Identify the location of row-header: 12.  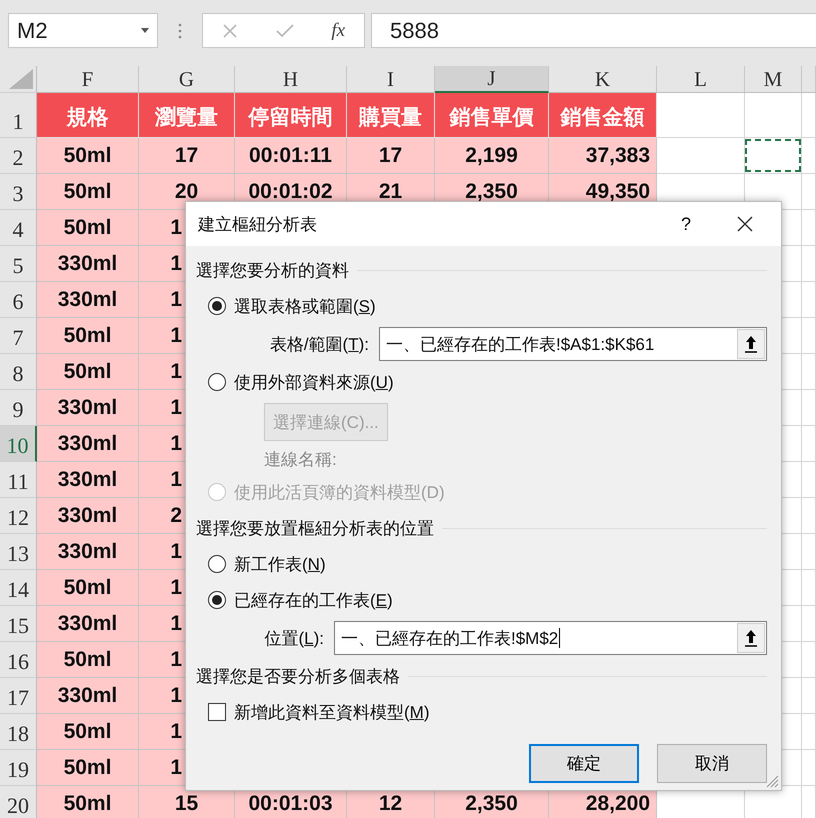
(18, 516).